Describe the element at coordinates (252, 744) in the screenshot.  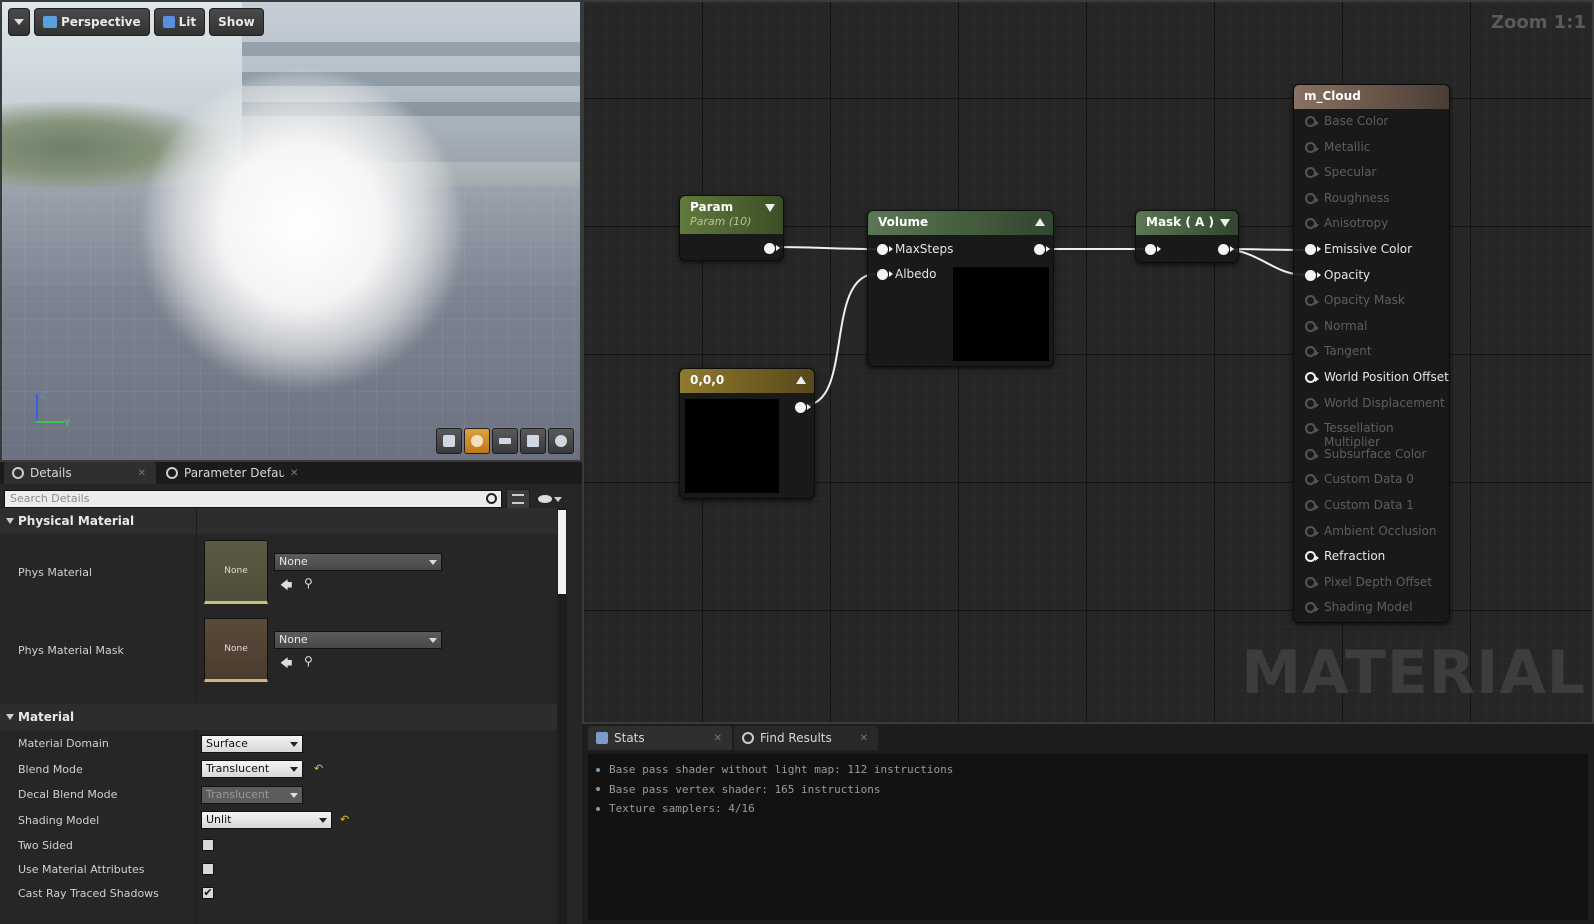
I see `material-domain-combo: Surface` at that location.